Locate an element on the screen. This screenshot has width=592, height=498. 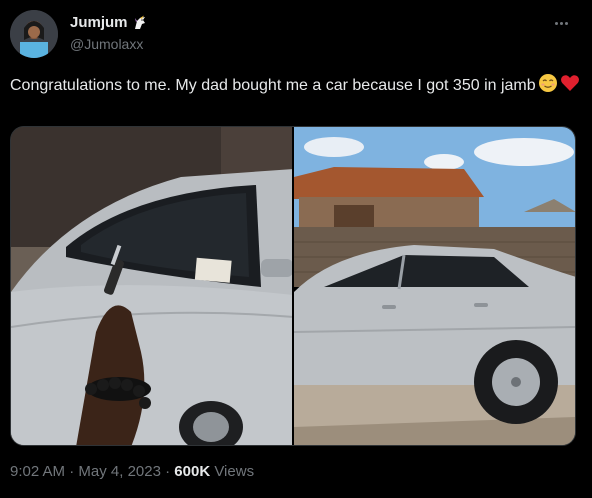
tweet-meta: 9:02 AM · May 4, 2023 · 600K Views is located at coordinates (132, 471).